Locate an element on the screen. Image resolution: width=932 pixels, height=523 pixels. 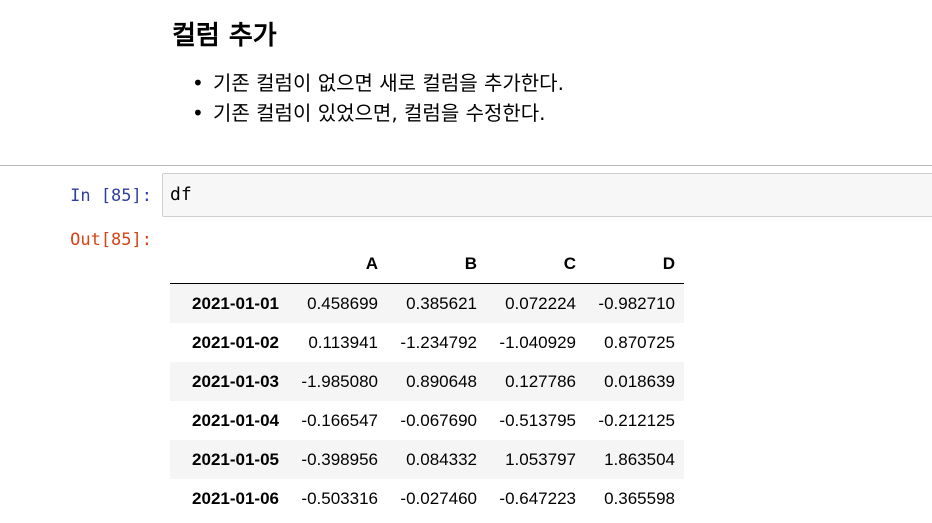
table-cell: -1.040929 is located at coordinates (537, 342).